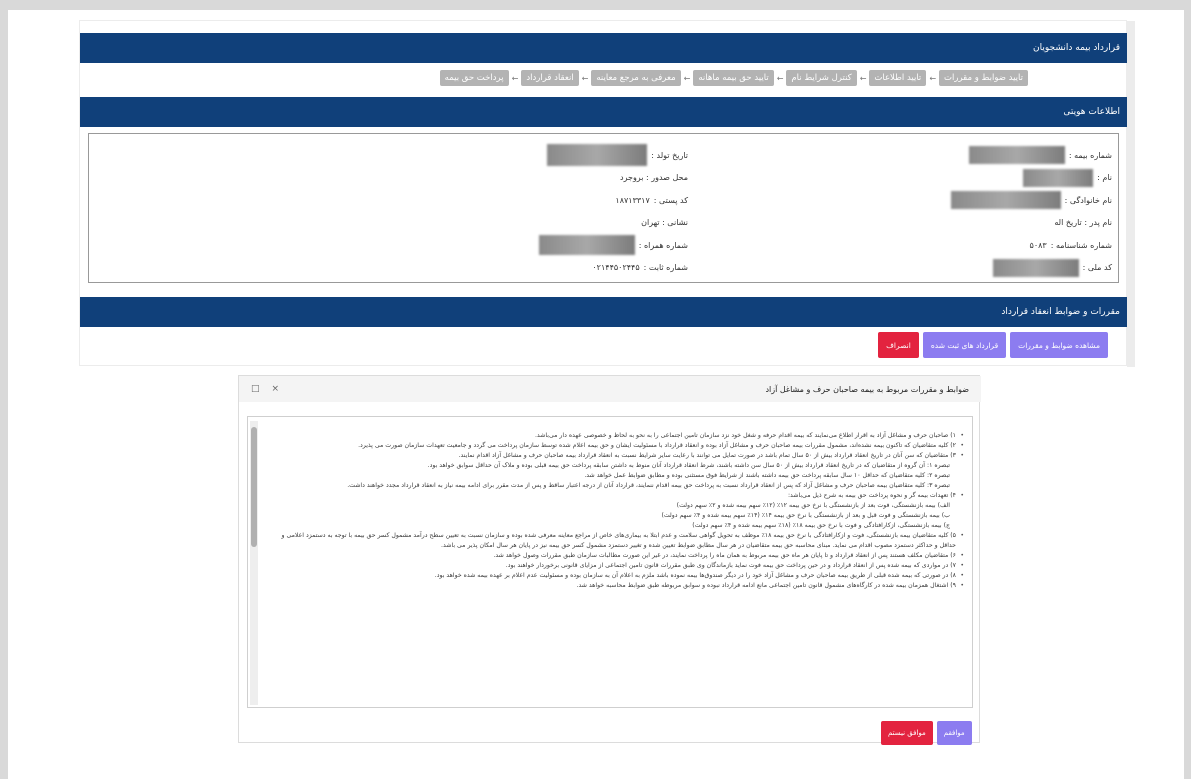 The image size is (1191, 779). I want to click on panel-scrollbar, so click(1131, 194).